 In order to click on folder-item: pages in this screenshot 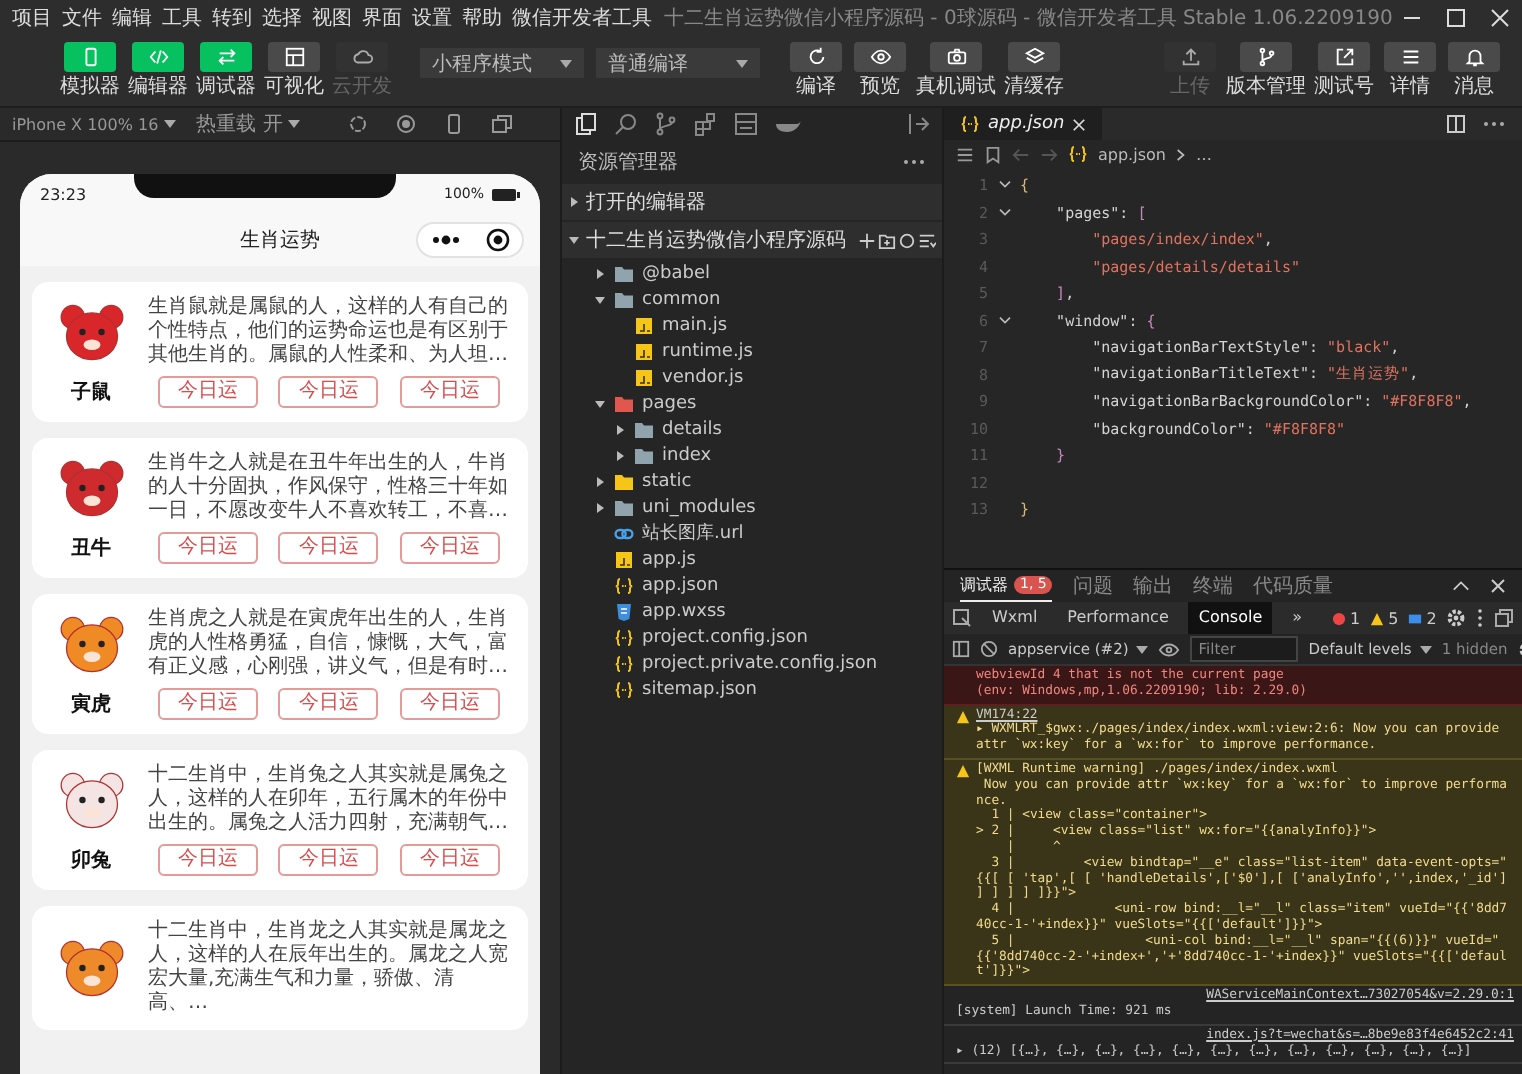, I will do `click(752, 403)`.